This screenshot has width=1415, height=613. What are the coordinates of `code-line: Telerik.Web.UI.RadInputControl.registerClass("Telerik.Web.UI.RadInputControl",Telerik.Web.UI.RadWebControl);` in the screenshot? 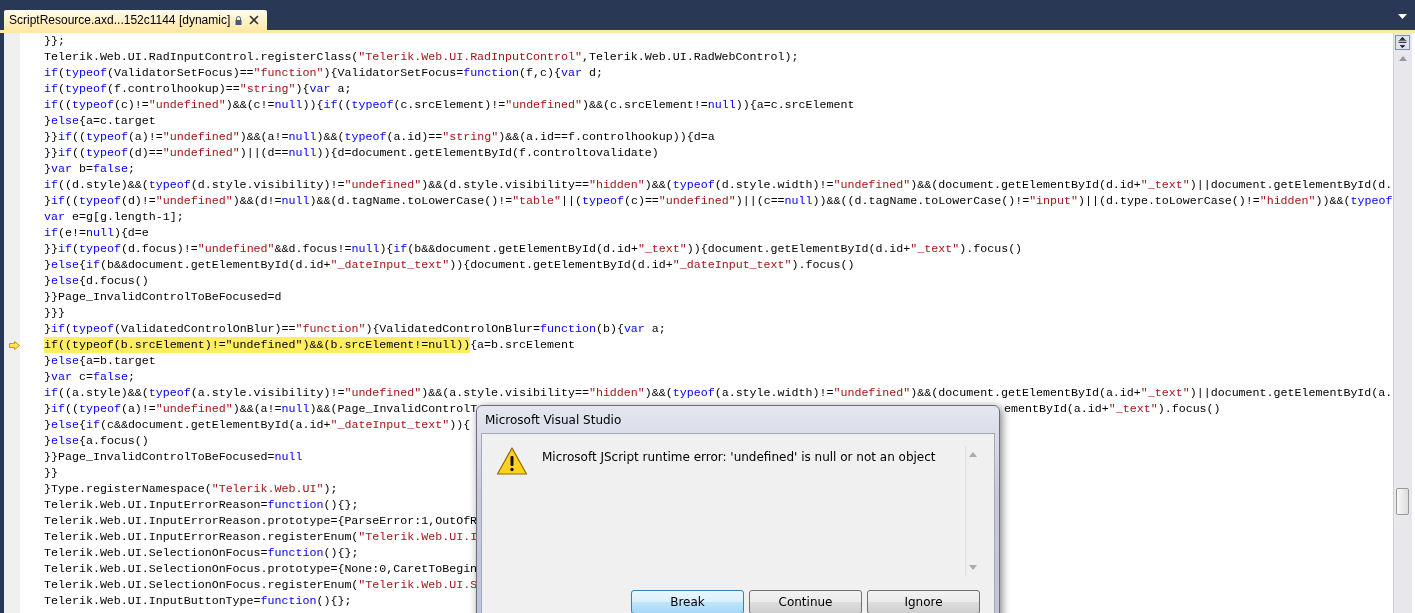 It's located at (421, 57).